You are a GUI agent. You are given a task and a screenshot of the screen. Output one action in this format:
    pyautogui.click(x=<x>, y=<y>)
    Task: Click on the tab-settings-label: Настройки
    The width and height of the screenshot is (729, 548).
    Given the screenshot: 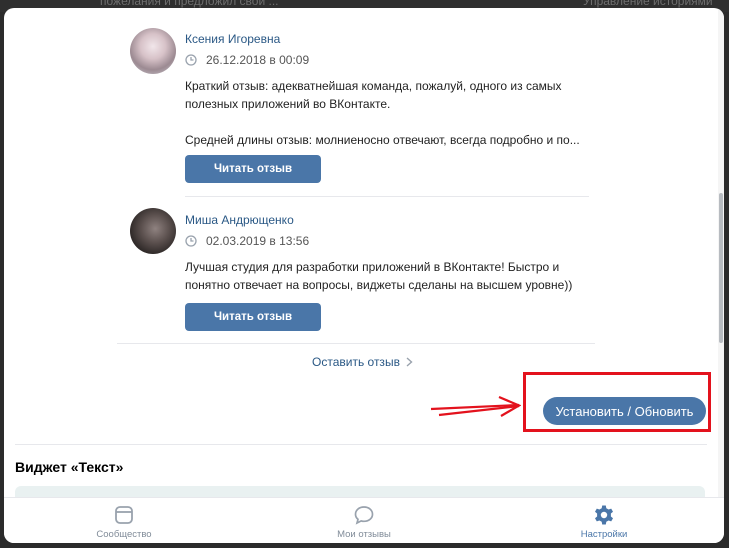 What is the action you would take?
    pyautogui.click(x=604, y=534)
    